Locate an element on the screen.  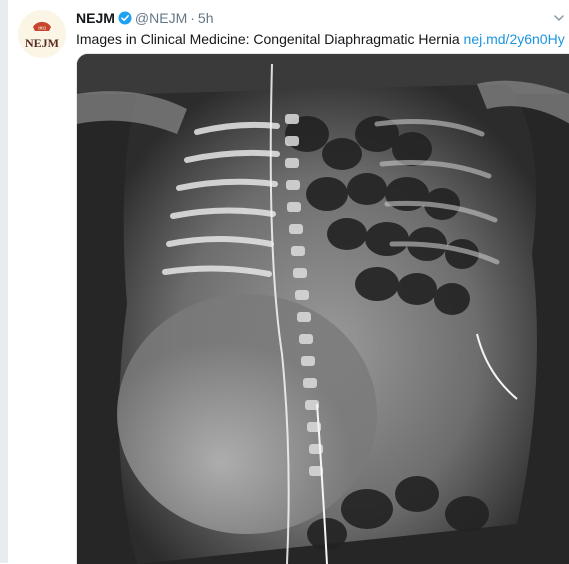
tweet-link: nej.md/2y6n0Hy is located at coordinates (514, 39).